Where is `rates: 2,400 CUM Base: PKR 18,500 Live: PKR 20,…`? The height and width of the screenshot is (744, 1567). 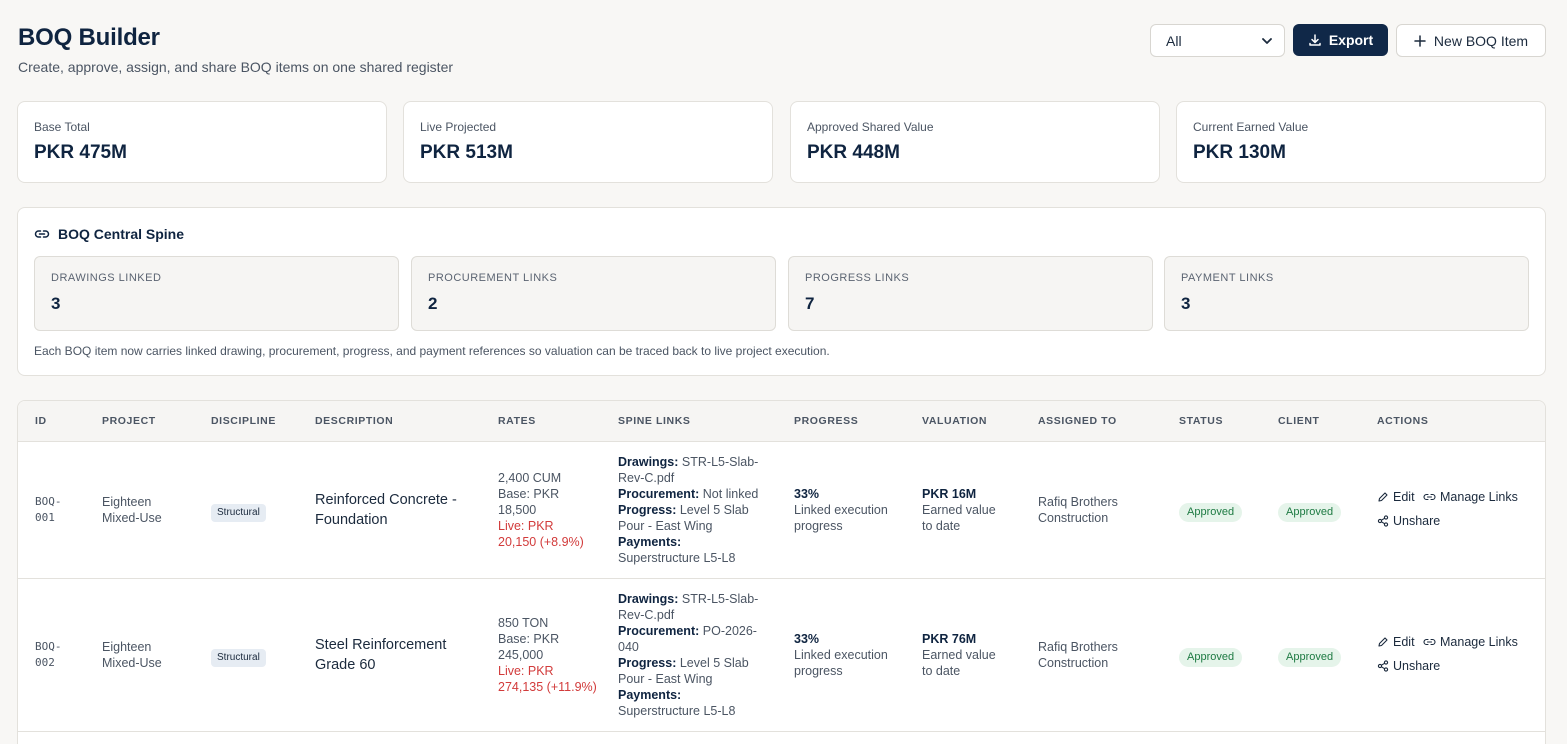
rates: 2,400 CUM Base: PKR 18,500 Live: PKR 20,… is located at coordinates (541, 510).